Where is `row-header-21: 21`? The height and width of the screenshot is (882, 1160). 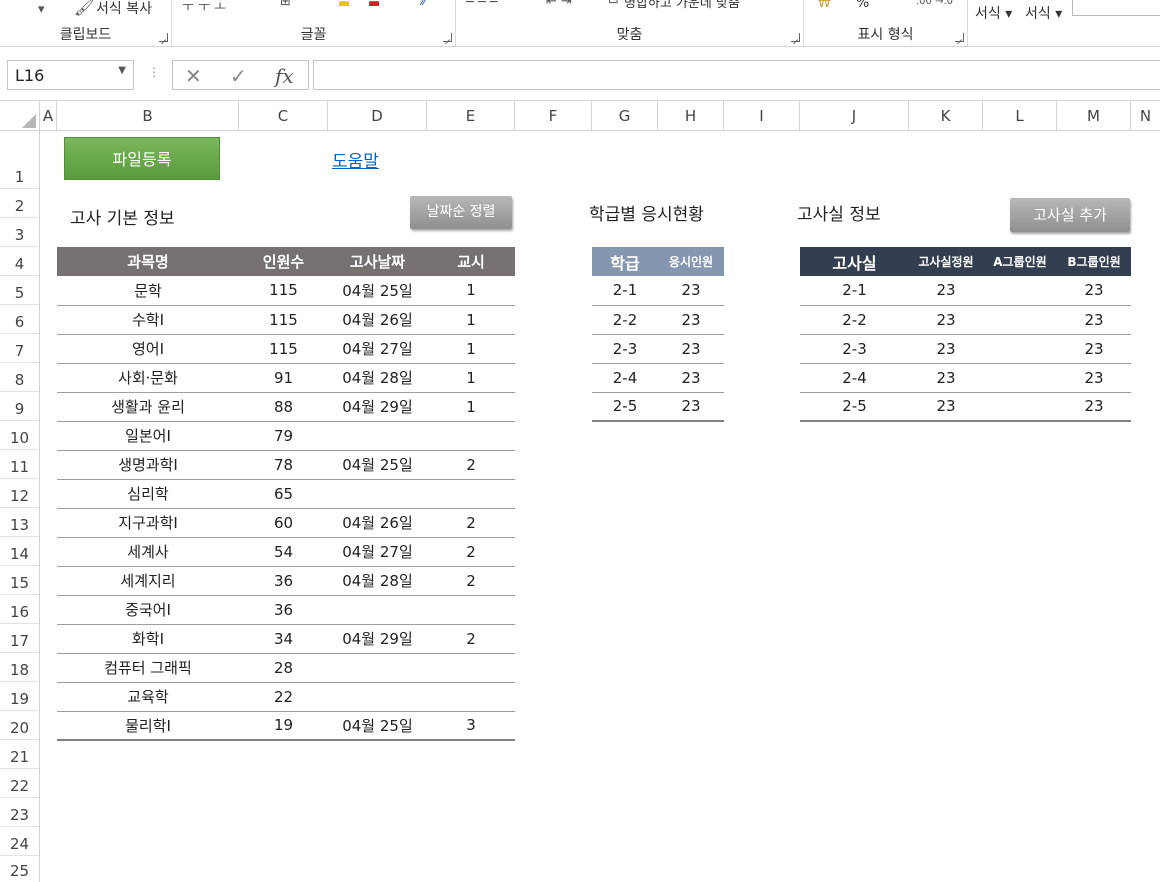
row-header-21: 21 is located at coordinates (20, 754).